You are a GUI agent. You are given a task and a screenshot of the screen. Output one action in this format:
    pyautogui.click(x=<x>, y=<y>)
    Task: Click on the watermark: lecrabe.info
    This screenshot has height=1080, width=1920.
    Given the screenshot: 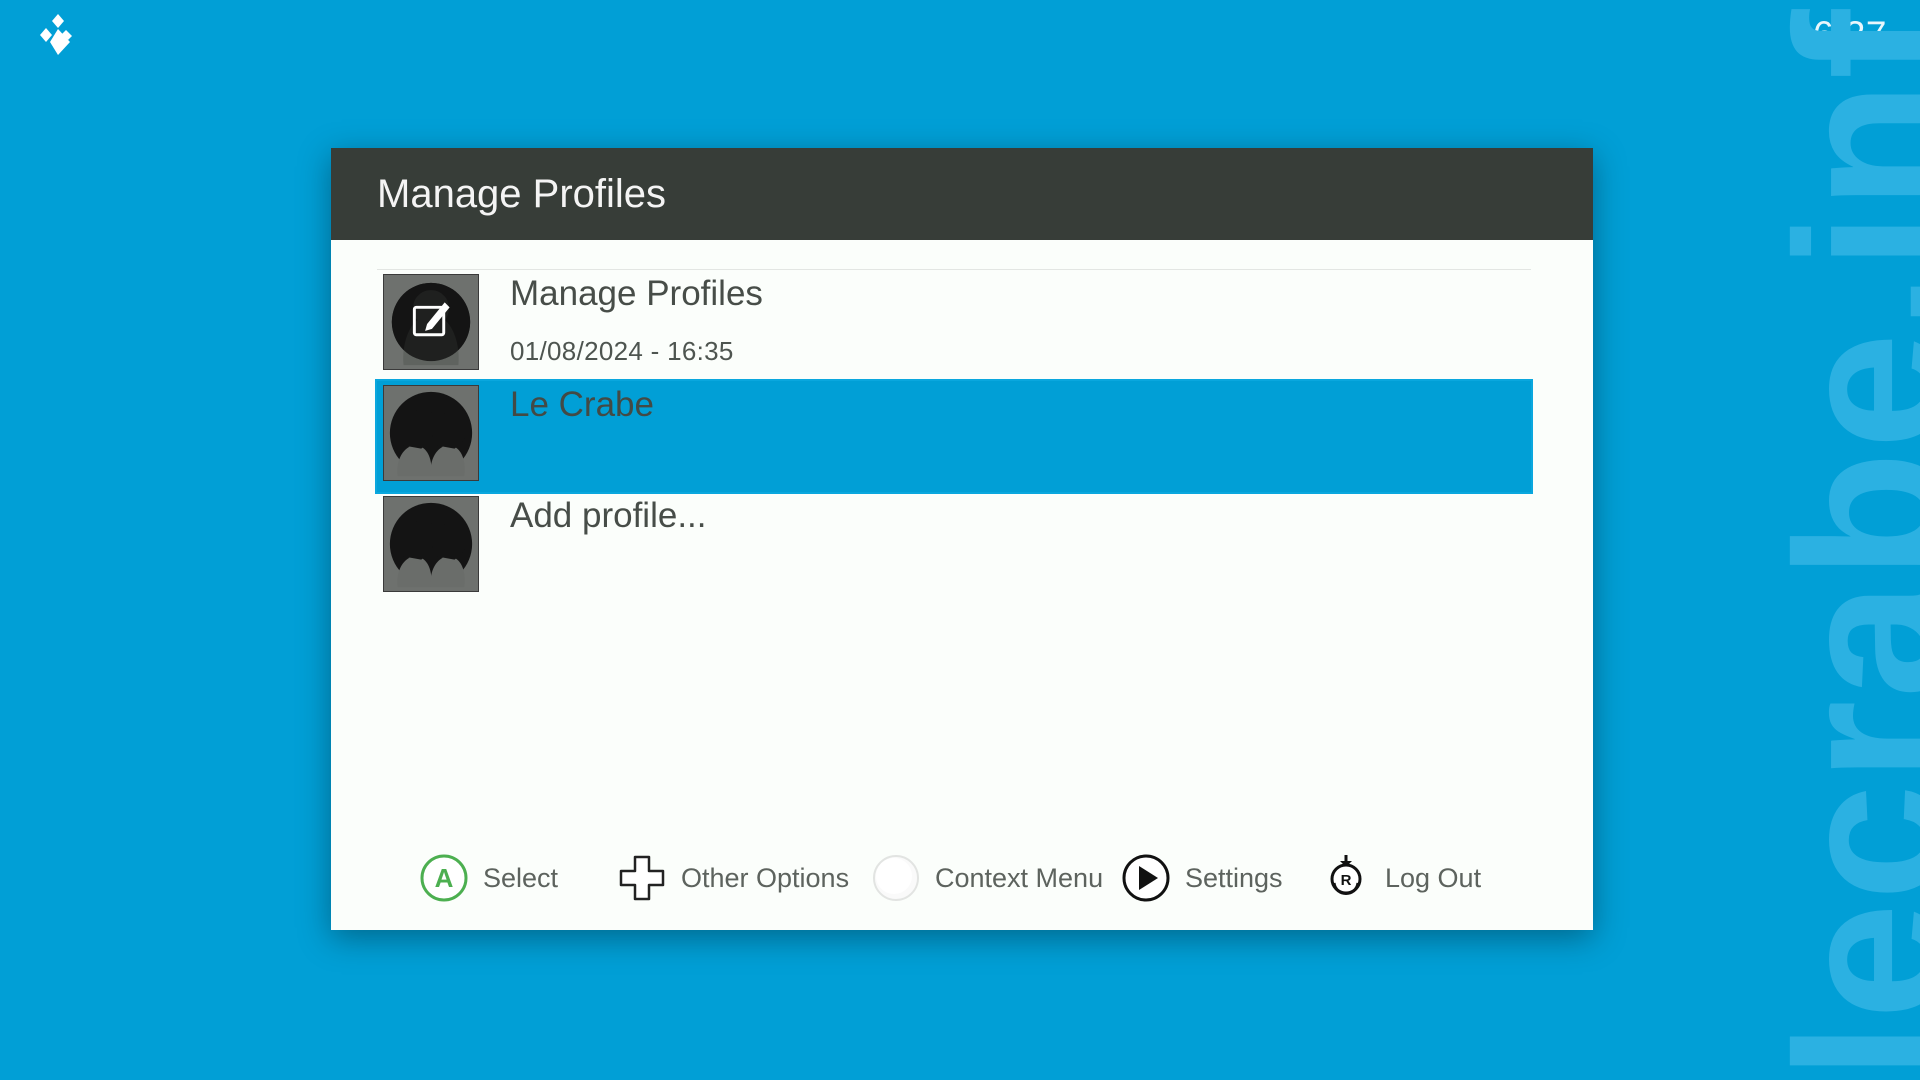 What is the action you would take?
    pyautogui.click(x=1836, y=540)
    